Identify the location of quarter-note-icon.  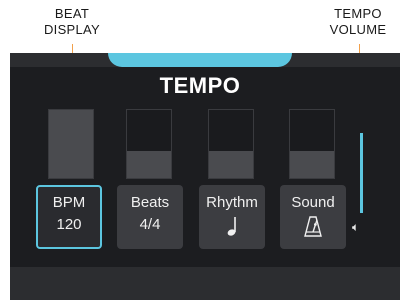
(231, 226).